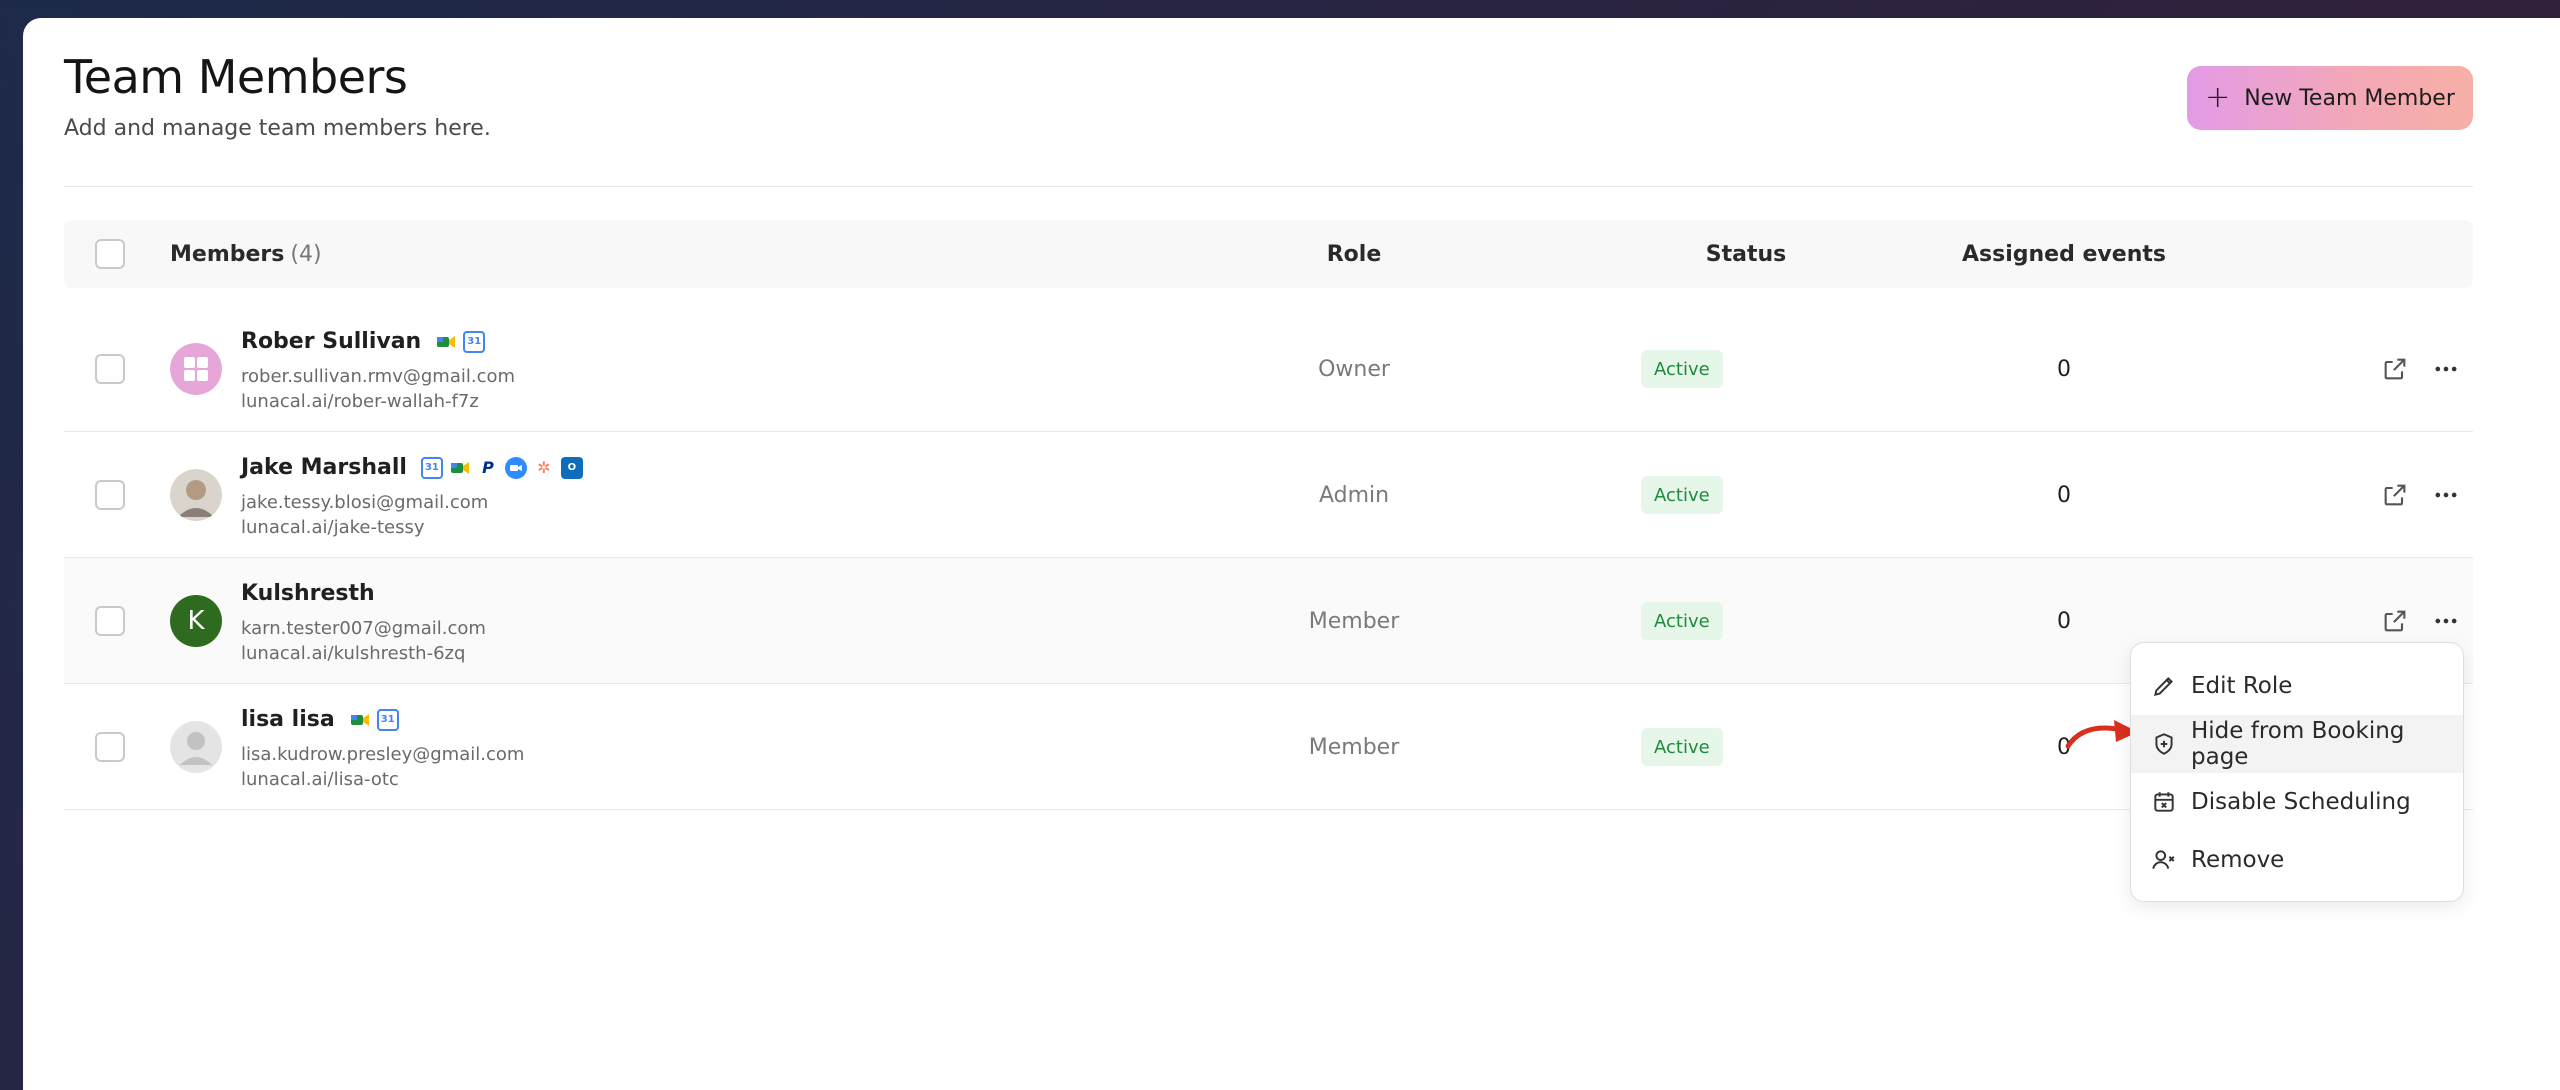 Image resolution: width=2560 pixels, height=1090 pixels. What do you see at coordinates (2164, 802) in the screenshot?
I see `calendar-x-icon` at bounding box center [2164, 802].